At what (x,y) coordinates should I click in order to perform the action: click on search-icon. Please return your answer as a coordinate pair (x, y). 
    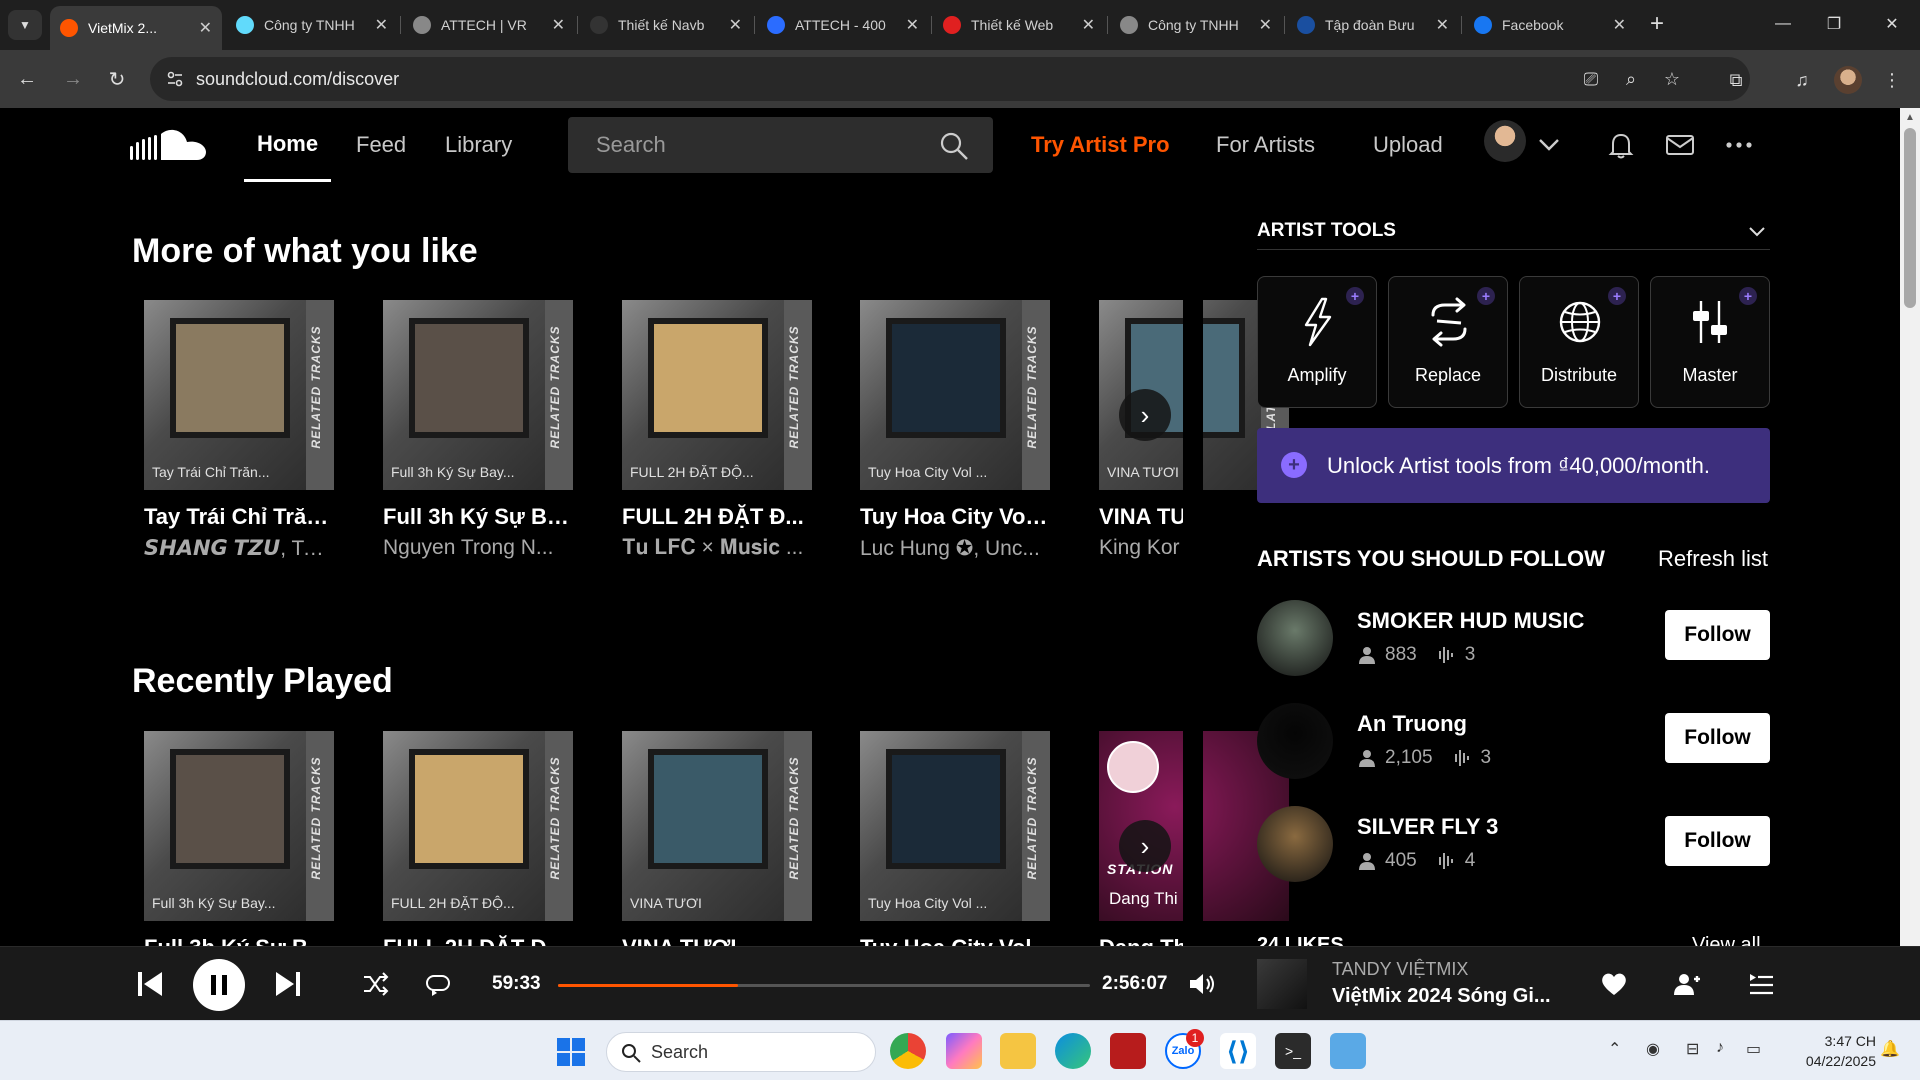
    Looking at the image, I should click on (954, 146).